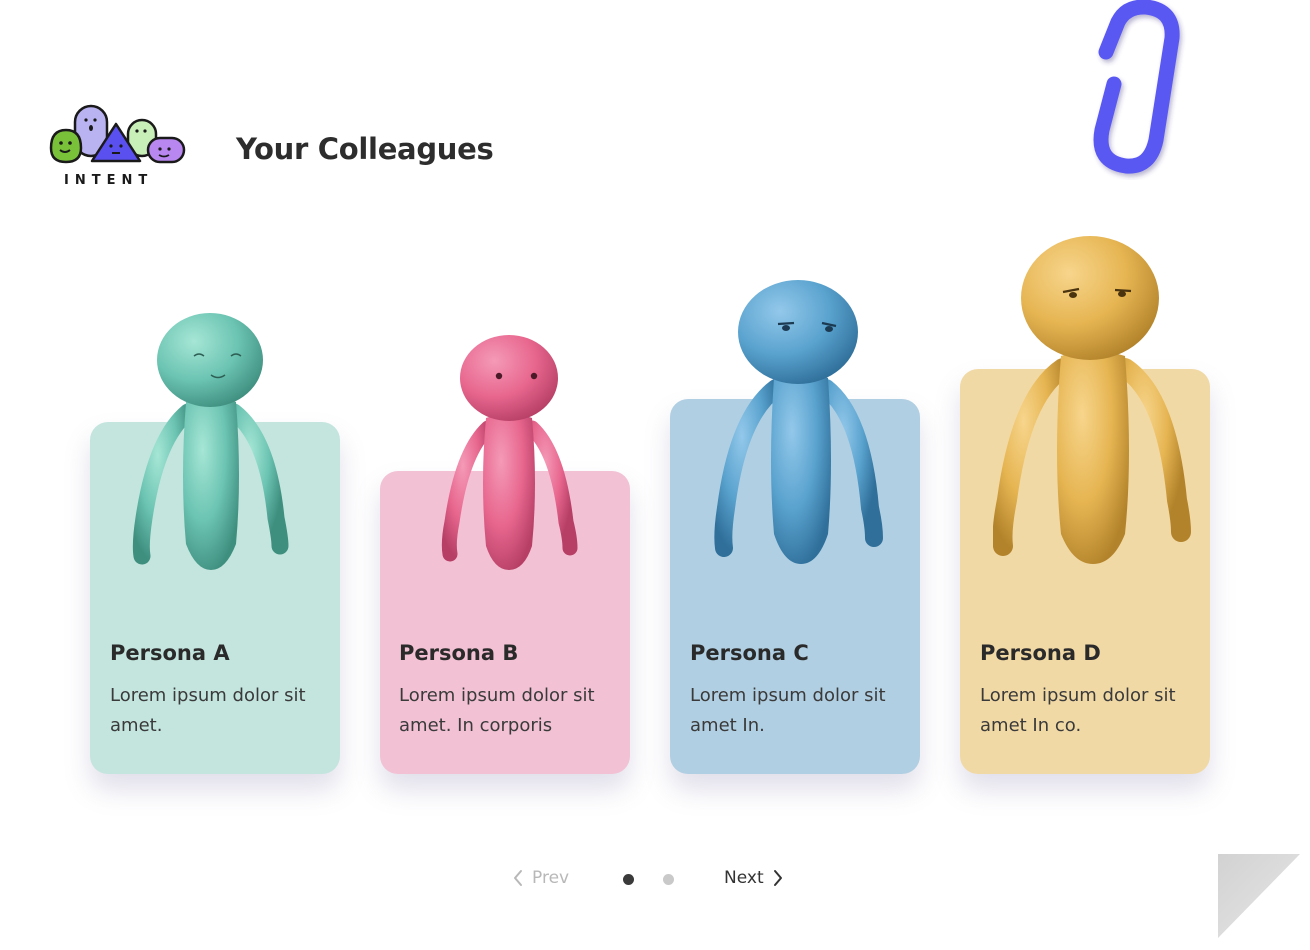  What do you see at coordinates (365, 149) in the screenshot?
I see `page-title: Your Colleagues` at bounding box center [365, 149].